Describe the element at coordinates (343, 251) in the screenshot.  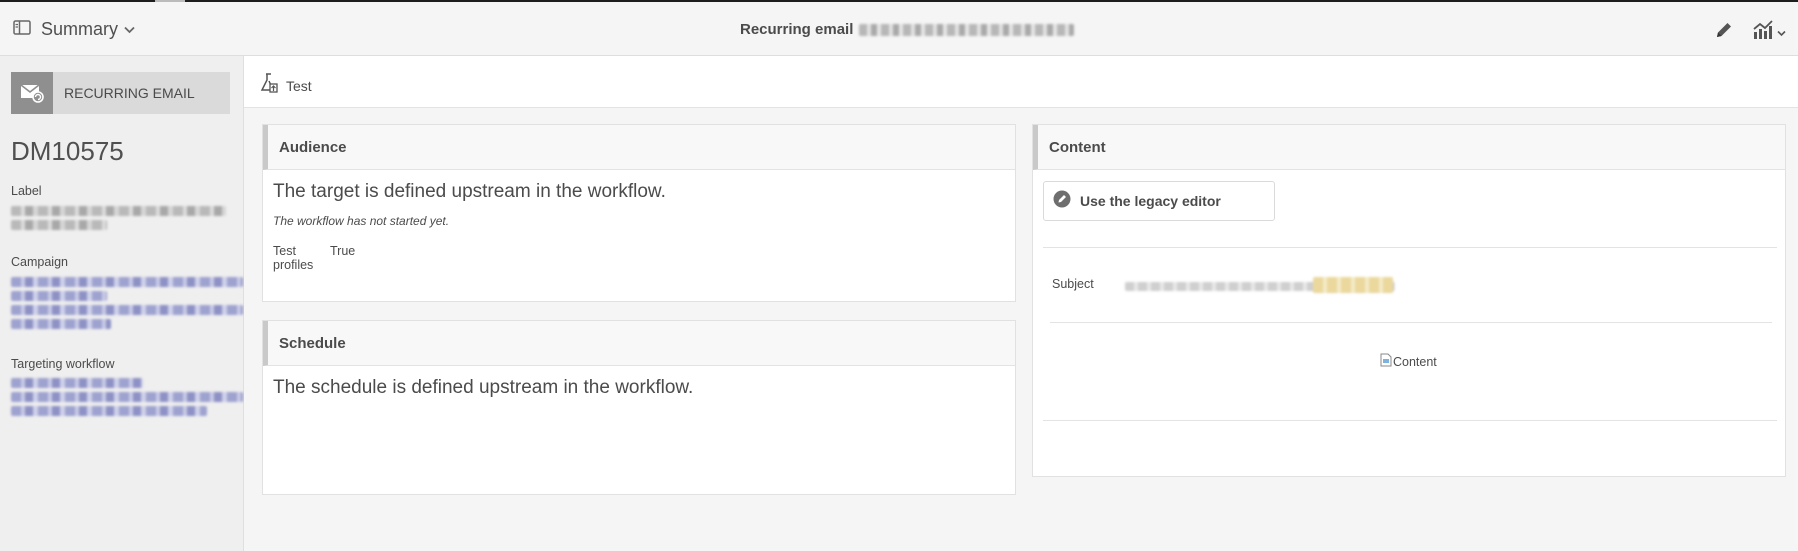
I see `test-profiles-value: True` at that location.